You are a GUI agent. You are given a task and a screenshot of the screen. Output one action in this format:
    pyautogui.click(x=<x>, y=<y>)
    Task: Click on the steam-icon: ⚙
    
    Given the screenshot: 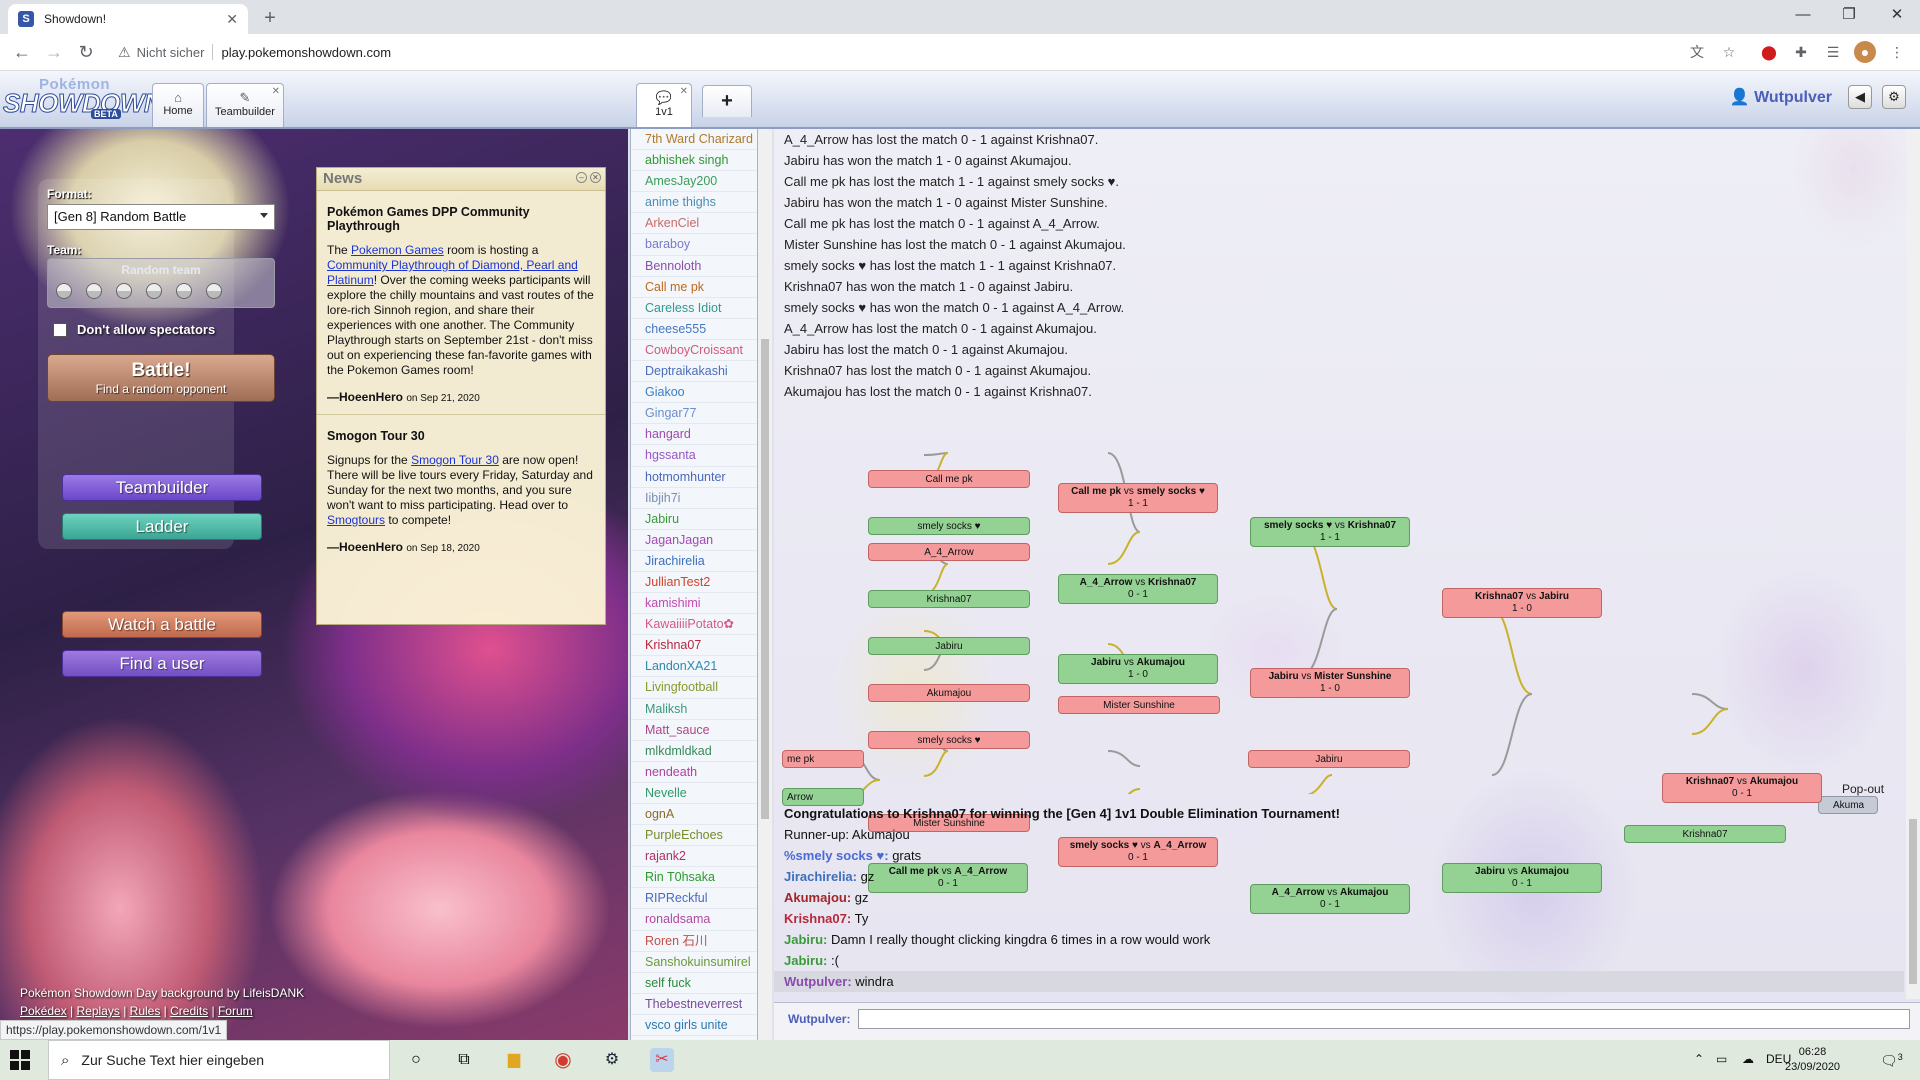 What is the action you would take?
    pyautogui.click(x=612, y=1060)
    